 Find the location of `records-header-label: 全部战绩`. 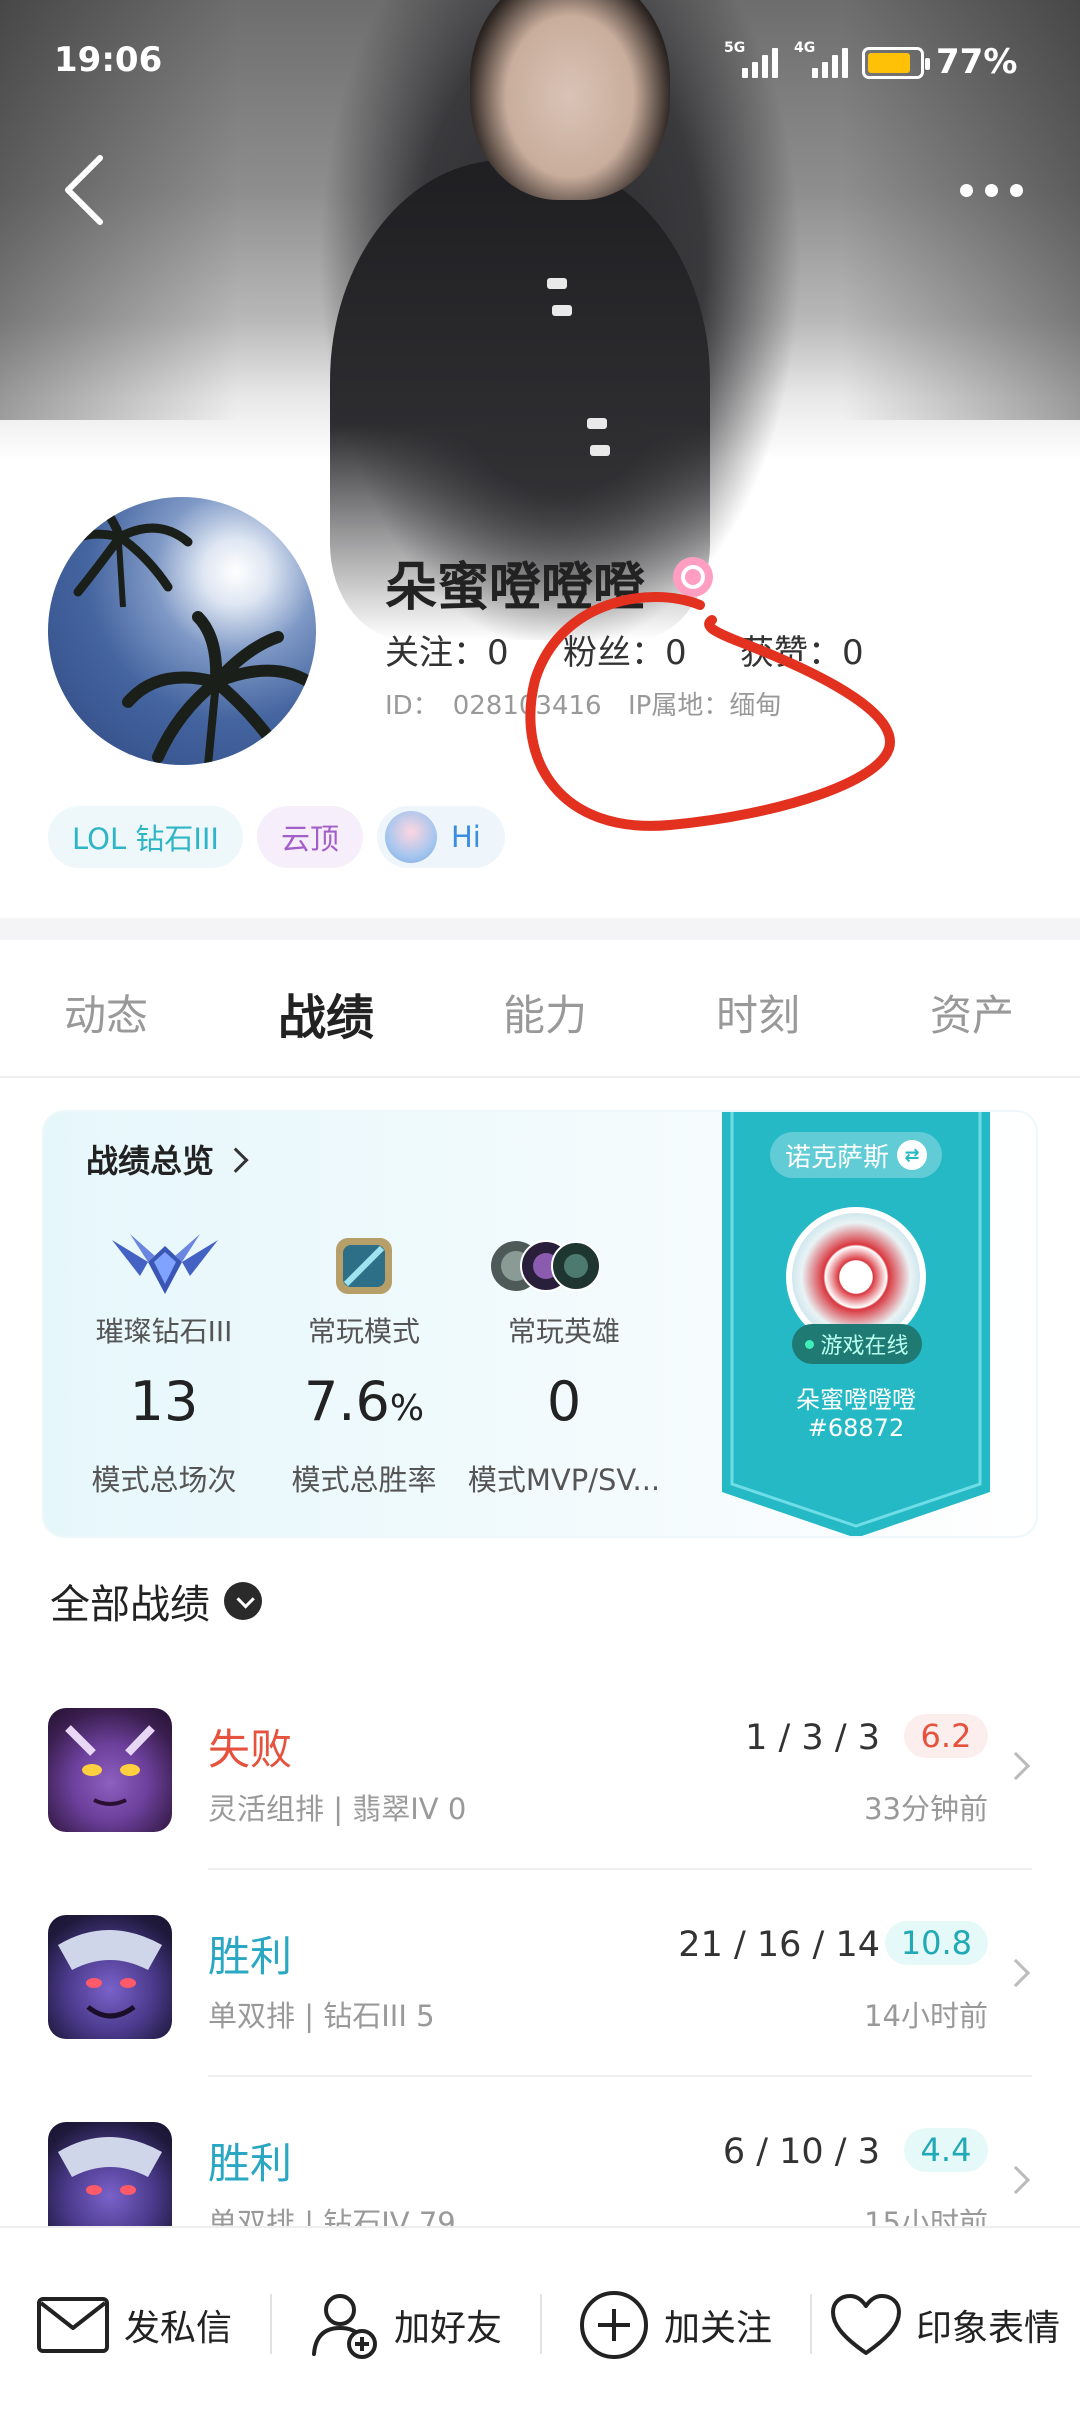

records-header-label: 全部战绩 is located at coordinates (130, 1605).